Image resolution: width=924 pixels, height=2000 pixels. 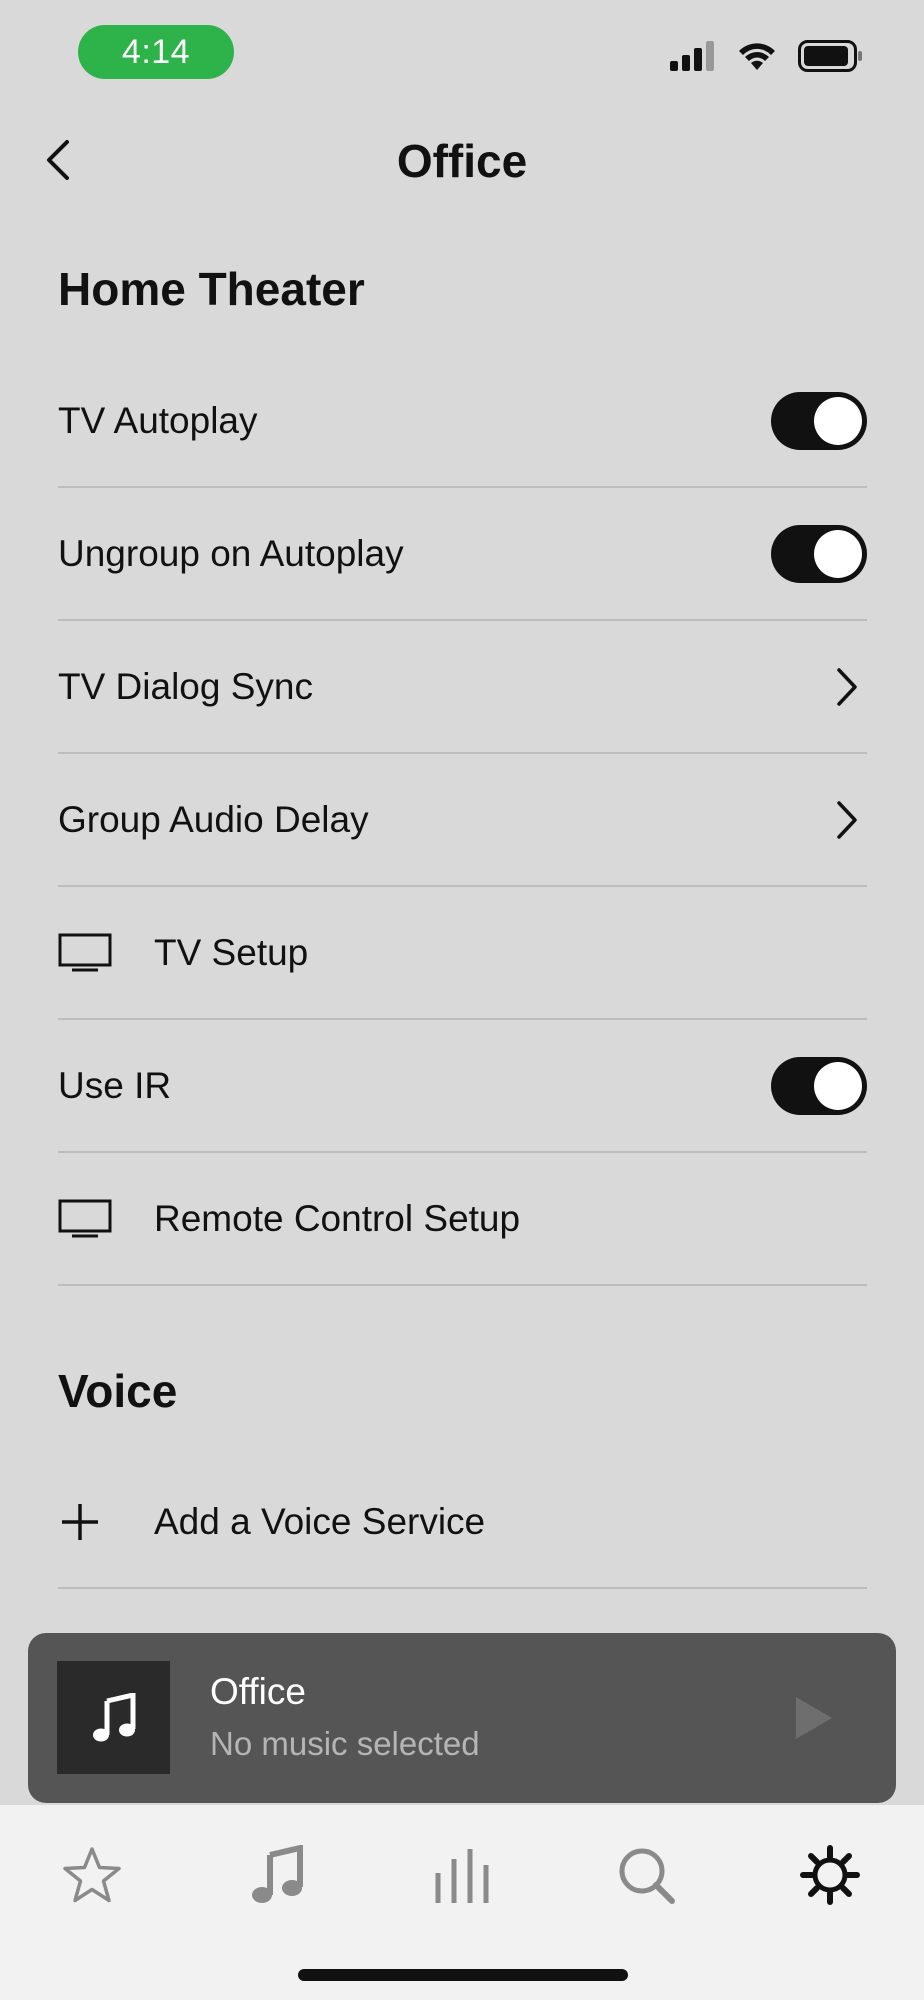 I want to click on search-icon, so click(x=647, y=1876).